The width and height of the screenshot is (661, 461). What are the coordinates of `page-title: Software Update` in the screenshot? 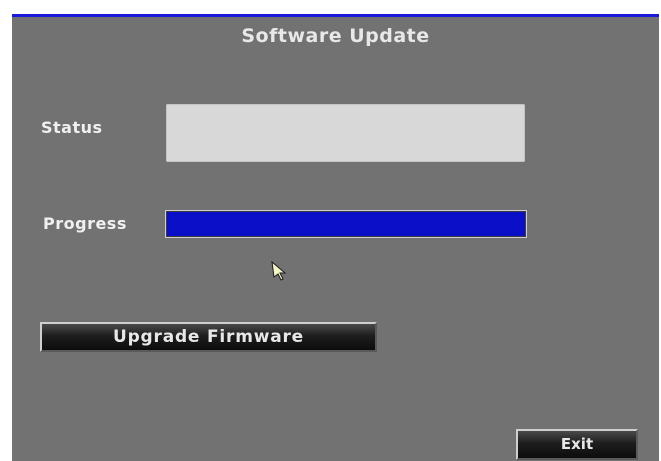 It's located at (335, 36).